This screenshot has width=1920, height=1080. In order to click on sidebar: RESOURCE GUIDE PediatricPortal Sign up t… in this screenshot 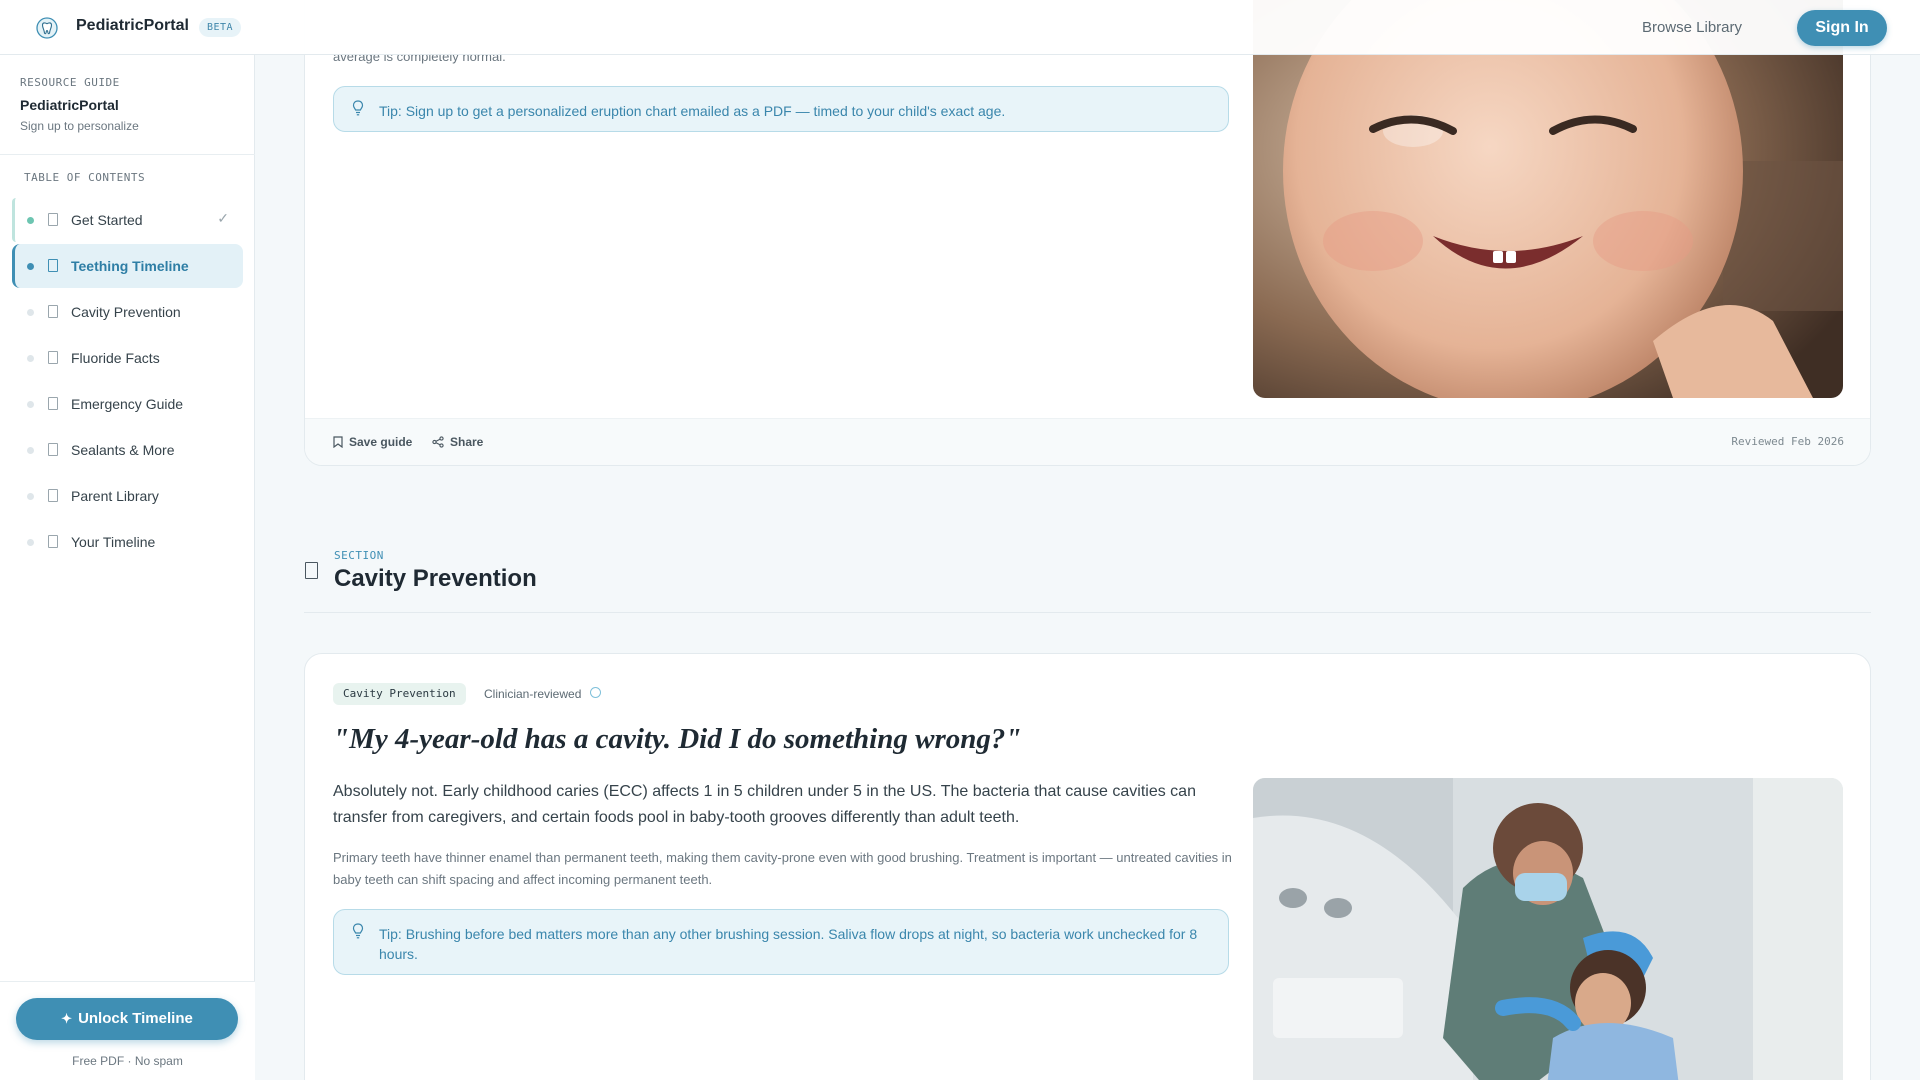, I will do `click(127, 567)`.